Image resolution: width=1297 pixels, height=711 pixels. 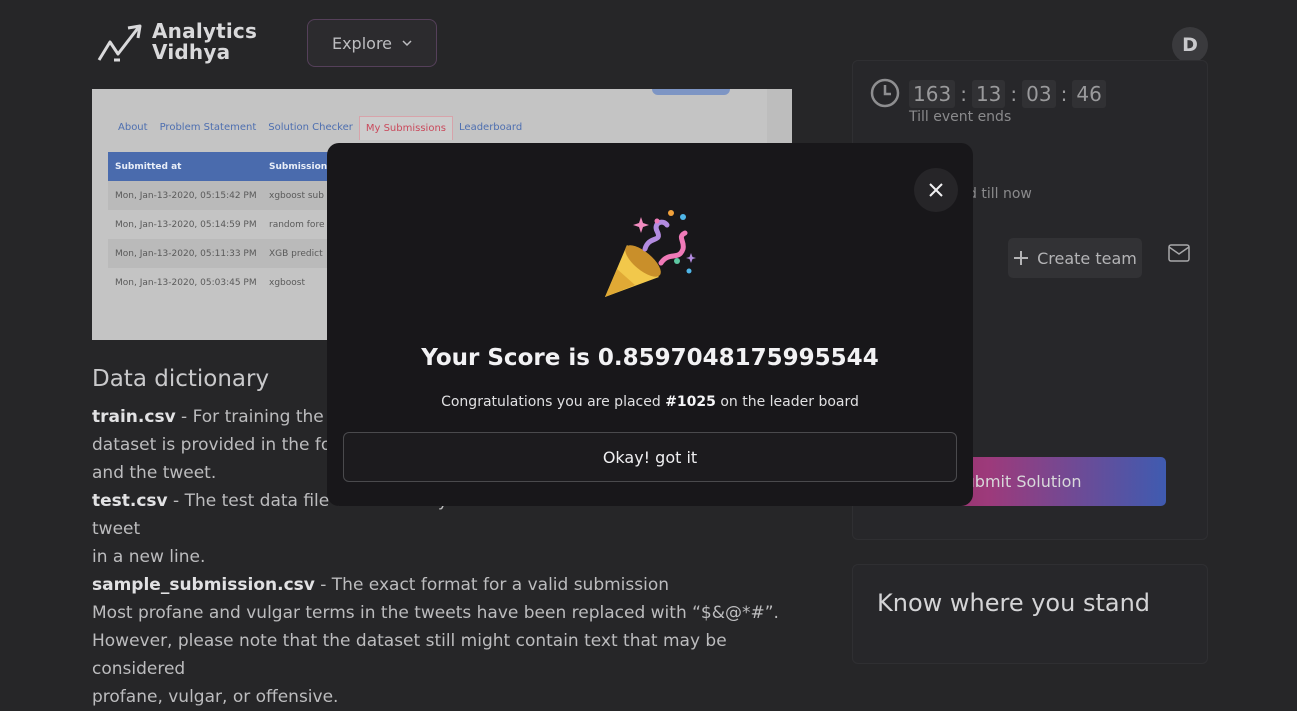 I want to click on preview-cell: Mon, Jan-13-2020, 05:15:42 PM, so click(x=186, y=195).